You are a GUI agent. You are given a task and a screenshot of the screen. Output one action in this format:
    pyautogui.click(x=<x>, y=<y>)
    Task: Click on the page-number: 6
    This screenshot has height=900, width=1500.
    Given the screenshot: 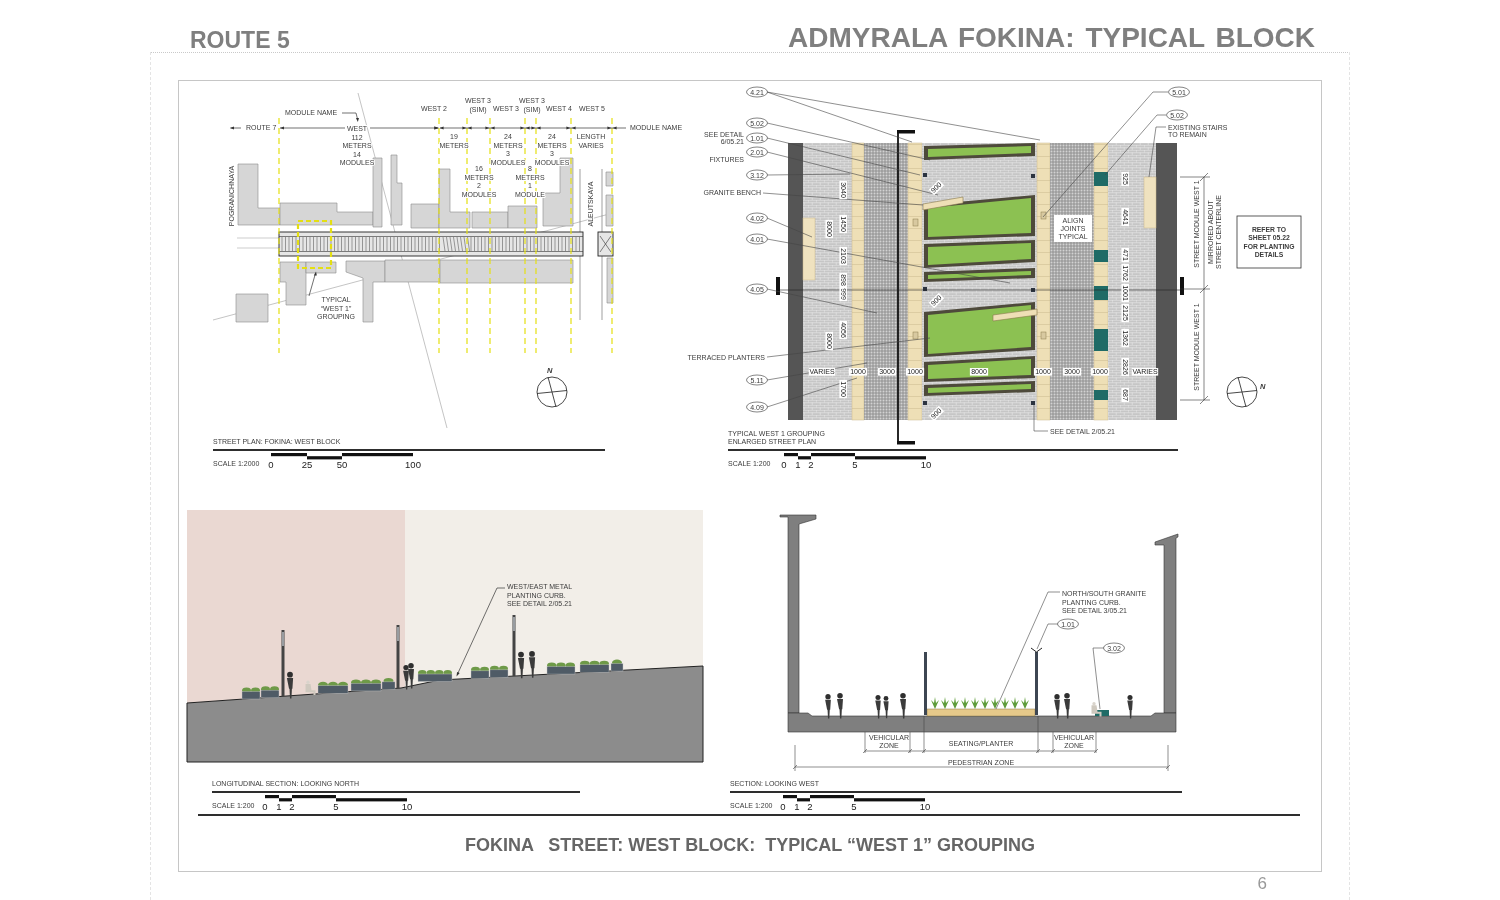 What is the action you would take?
    pyautogui.click(x=1262, y=884)
    